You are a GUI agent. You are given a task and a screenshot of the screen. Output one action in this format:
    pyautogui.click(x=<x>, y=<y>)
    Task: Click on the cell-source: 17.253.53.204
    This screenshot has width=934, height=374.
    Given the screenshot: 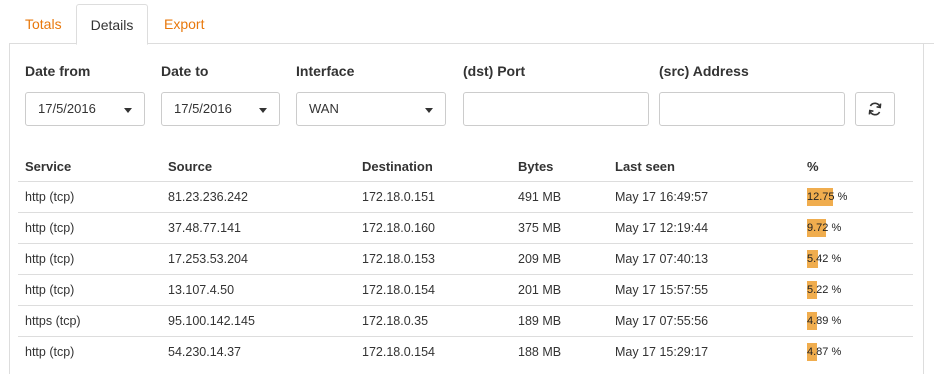 What is the action you would take?
    pyautogui.click(x=208, y=259)
    